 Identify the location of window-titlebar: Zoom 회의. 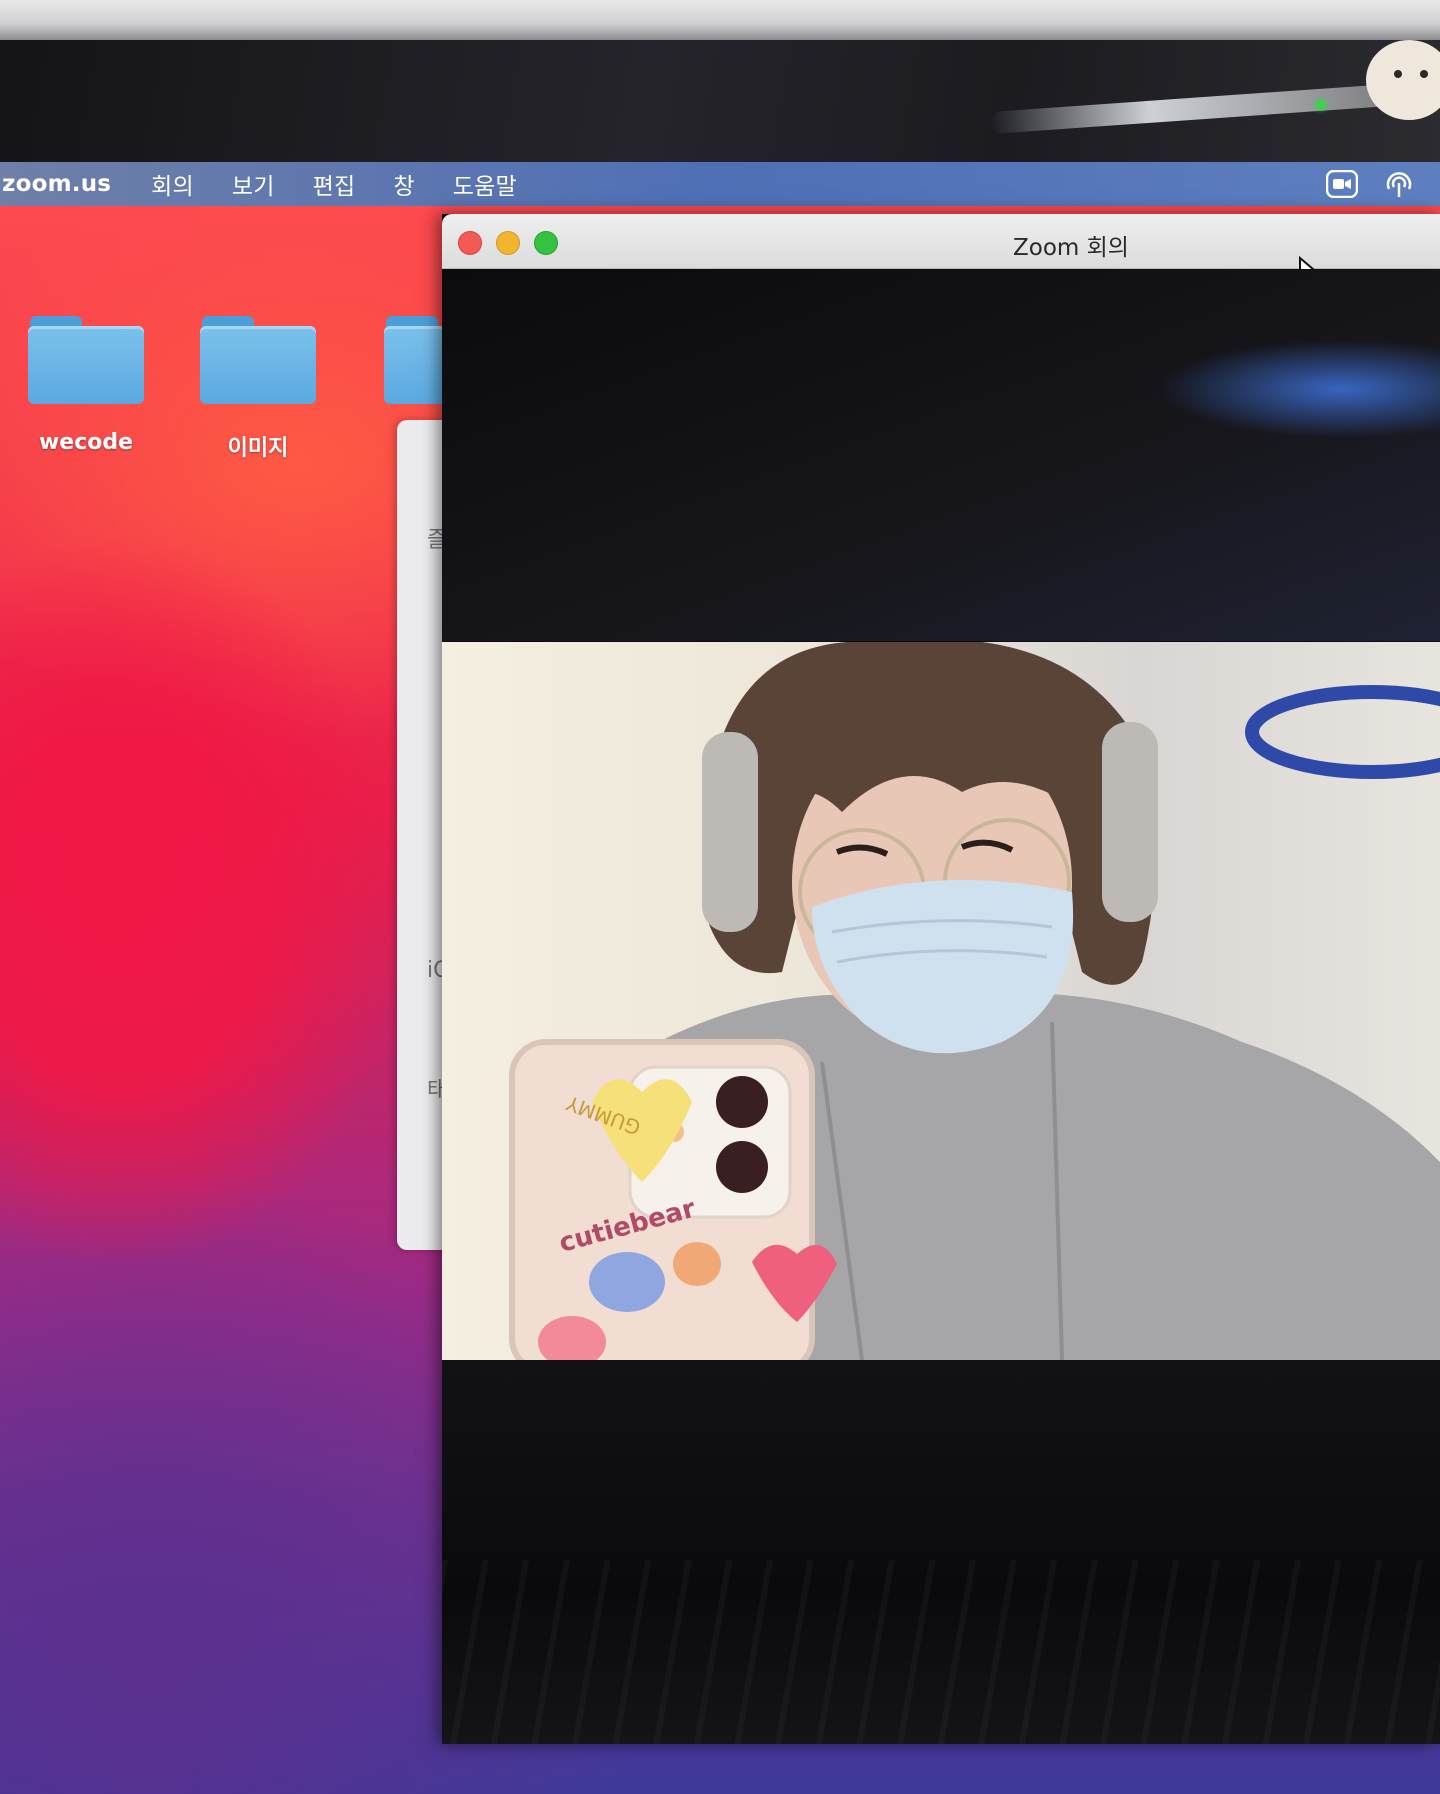
(941, 241).